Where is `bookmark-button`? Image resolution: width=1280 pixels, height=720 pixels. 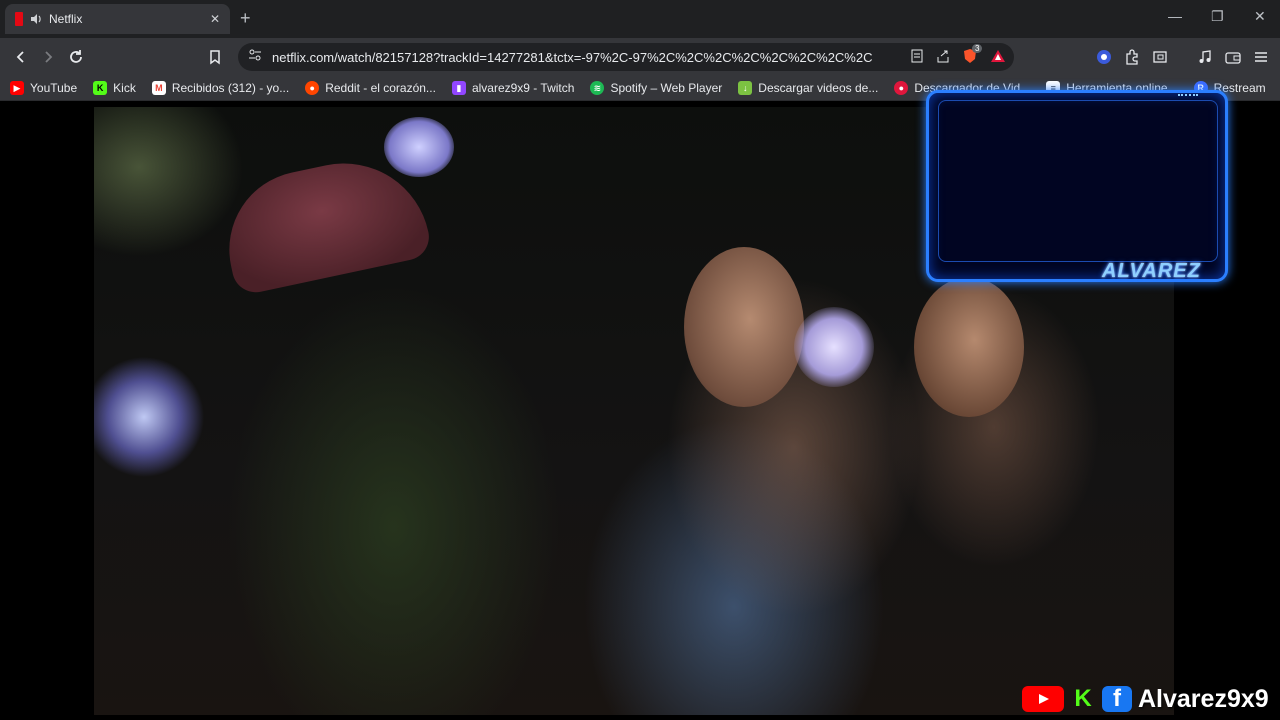
bookmark-button is located at coordinates (215, 57).